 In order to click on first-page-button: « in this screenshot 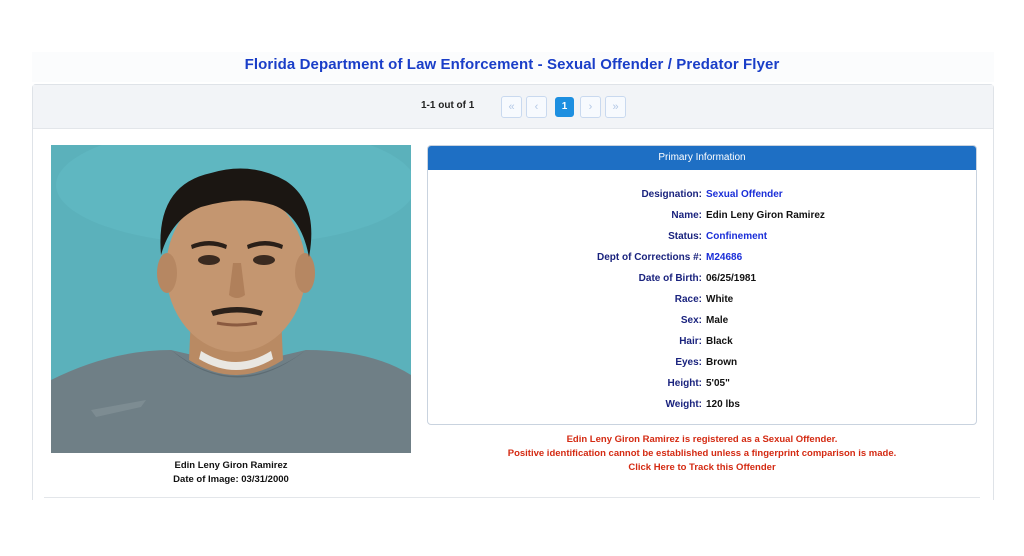, I will do `click(511, 107)`.